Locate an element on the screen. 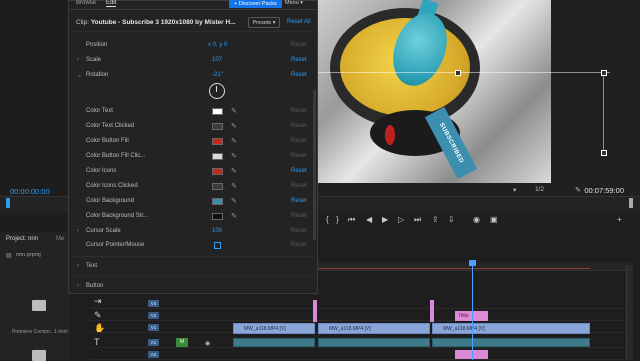  transport-bar: { } ⏮ ◀ ▶ ▷ ⏭ ⇪ ⇩ ◉ ▣ + is located at coordinates (479, 221).